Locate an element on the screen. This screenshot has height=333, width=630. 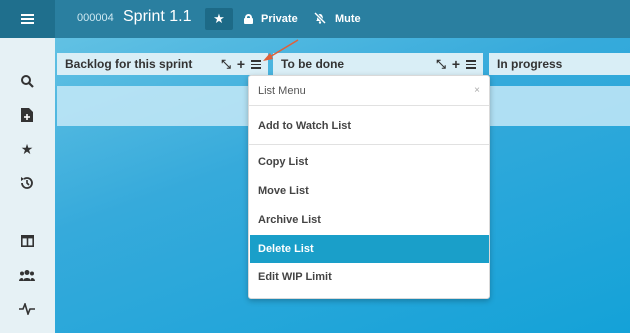
list-title: Backlog for this sprint is located at coordinates (143, 64).